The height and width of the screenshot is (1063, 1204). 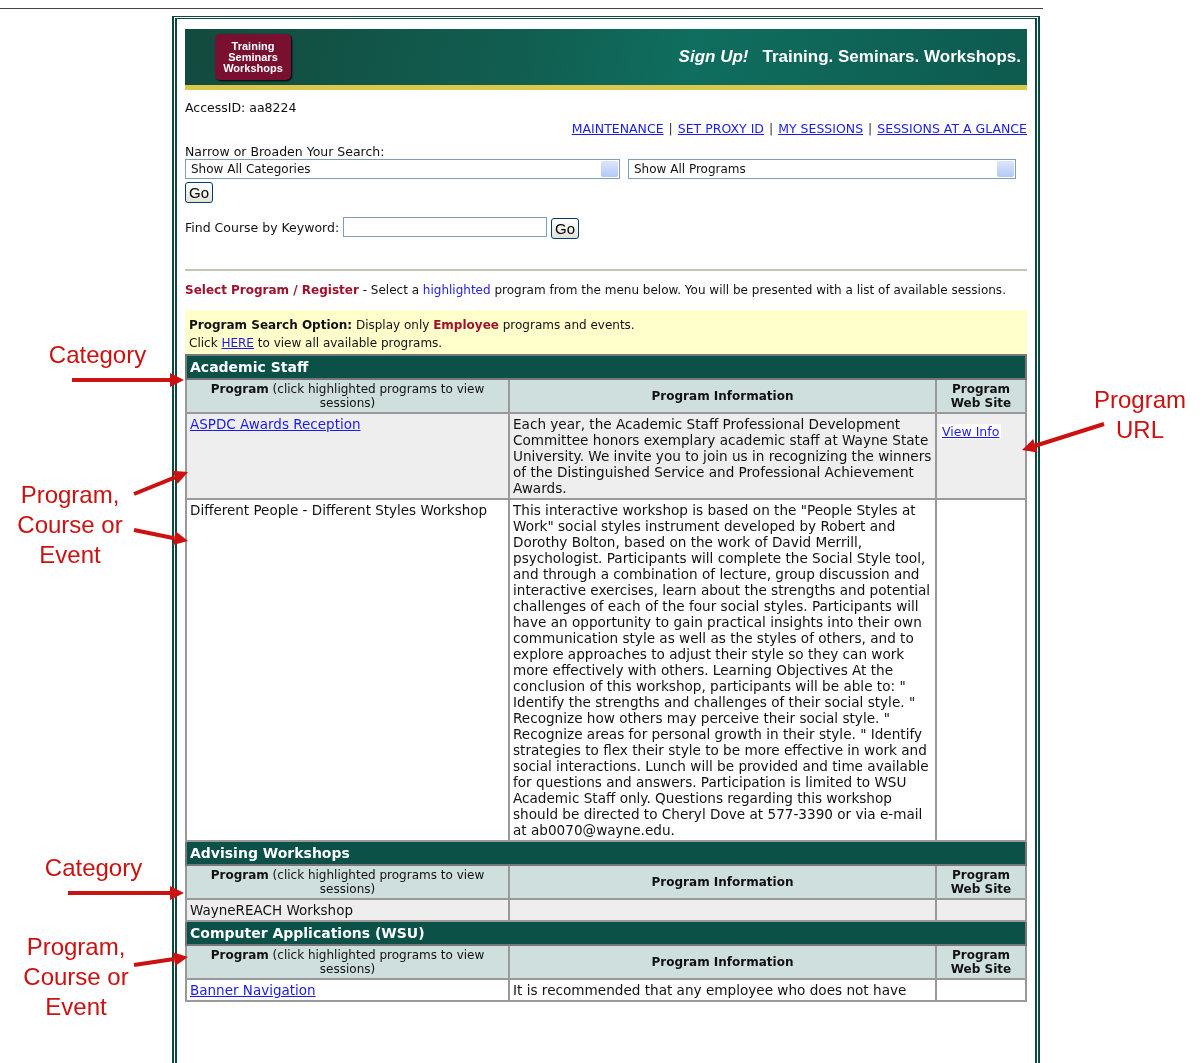 What do you see at coordinates (275, 424) in the screenshot?
I see `program-link: ASPDC Awards Reception` at bounding box center [275, 424].